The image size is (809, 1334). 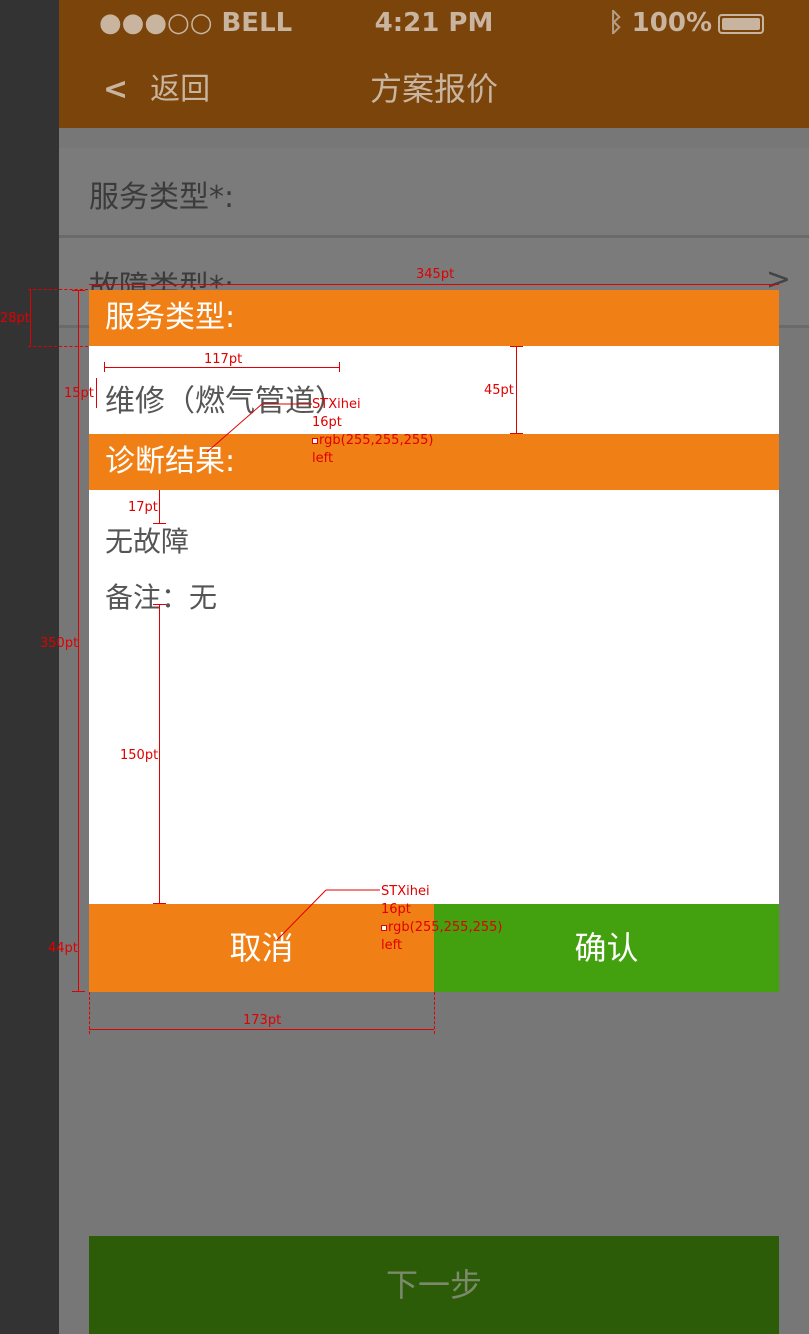 I want to click on button-height-label: 44pt, so click(x=63, y=948).